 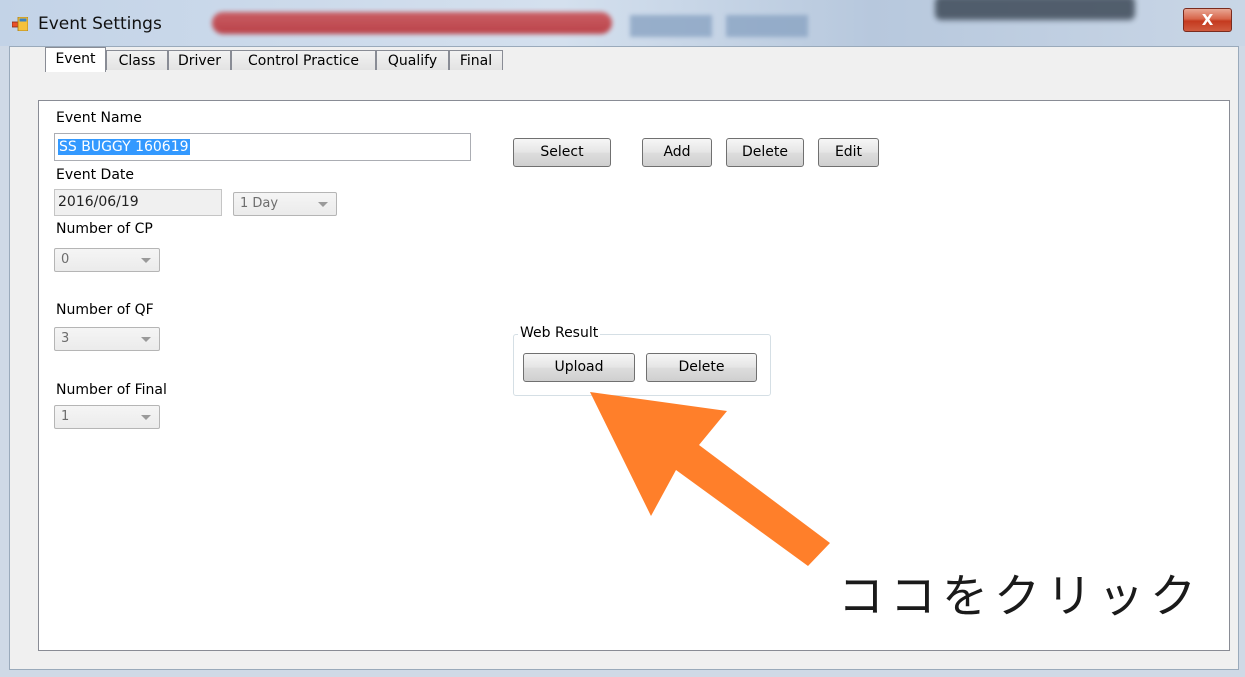 I want to click on tab-event: Event, so click(x=75, y=59).